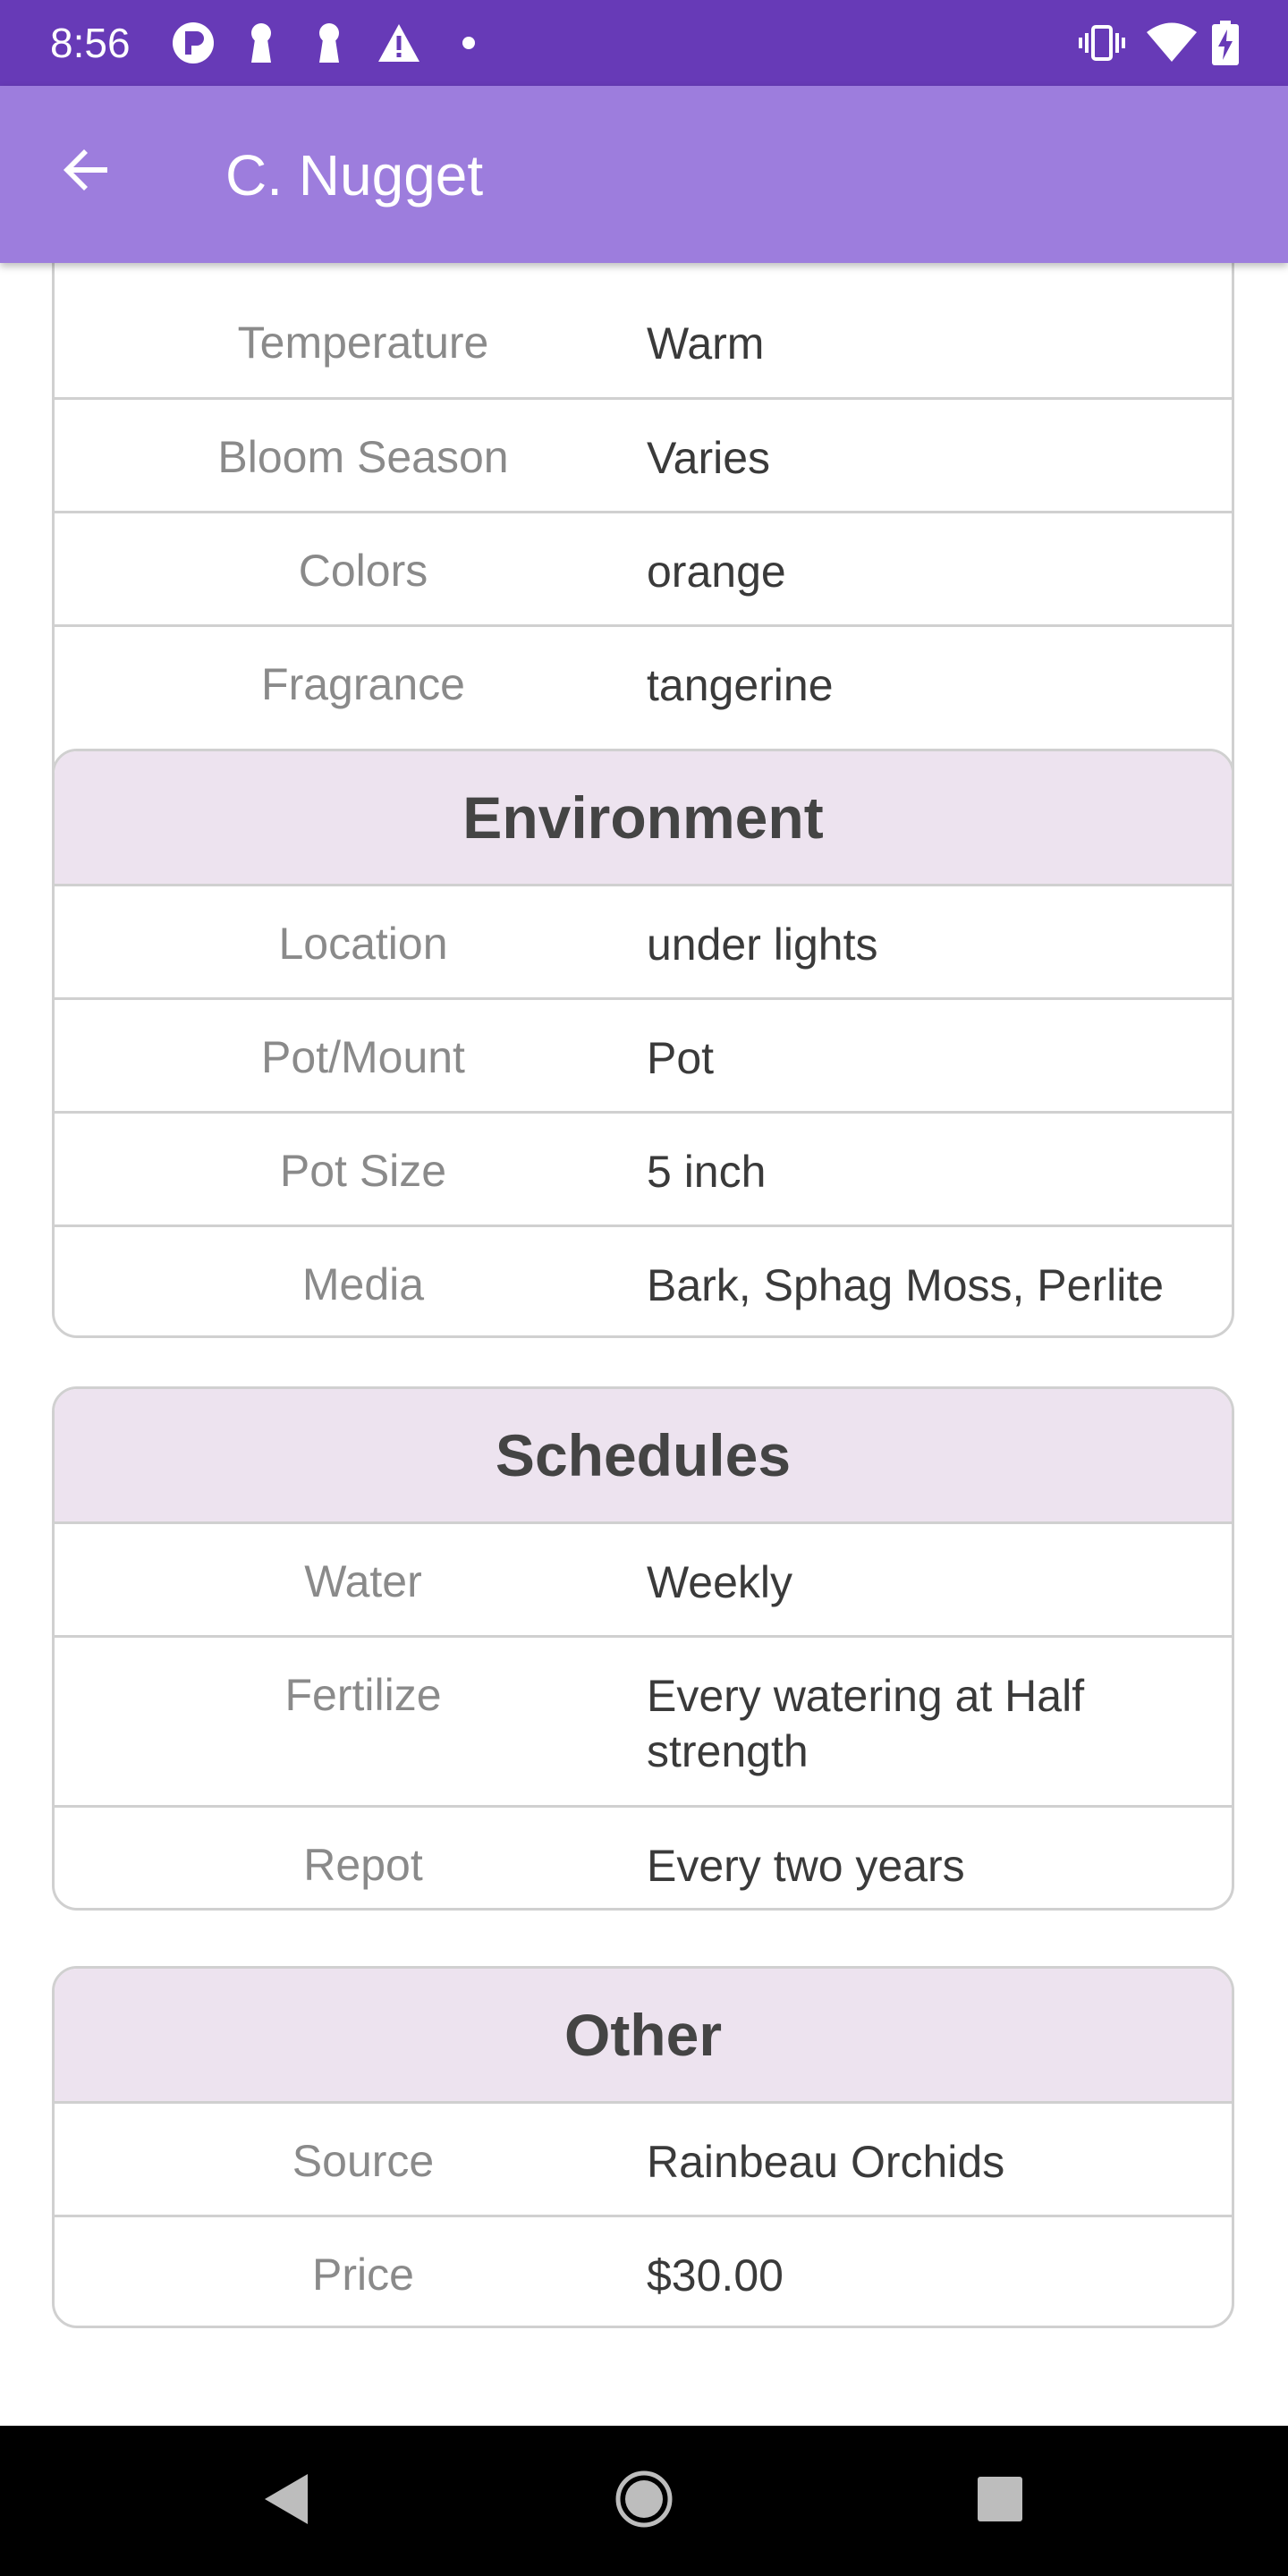 The width and height of the screenshot is (1288, 2576). What do you see at coordinates (643, 331) in the screenshot?
I see `table-row: Temperature Warm` at bounding box center [643, 331].